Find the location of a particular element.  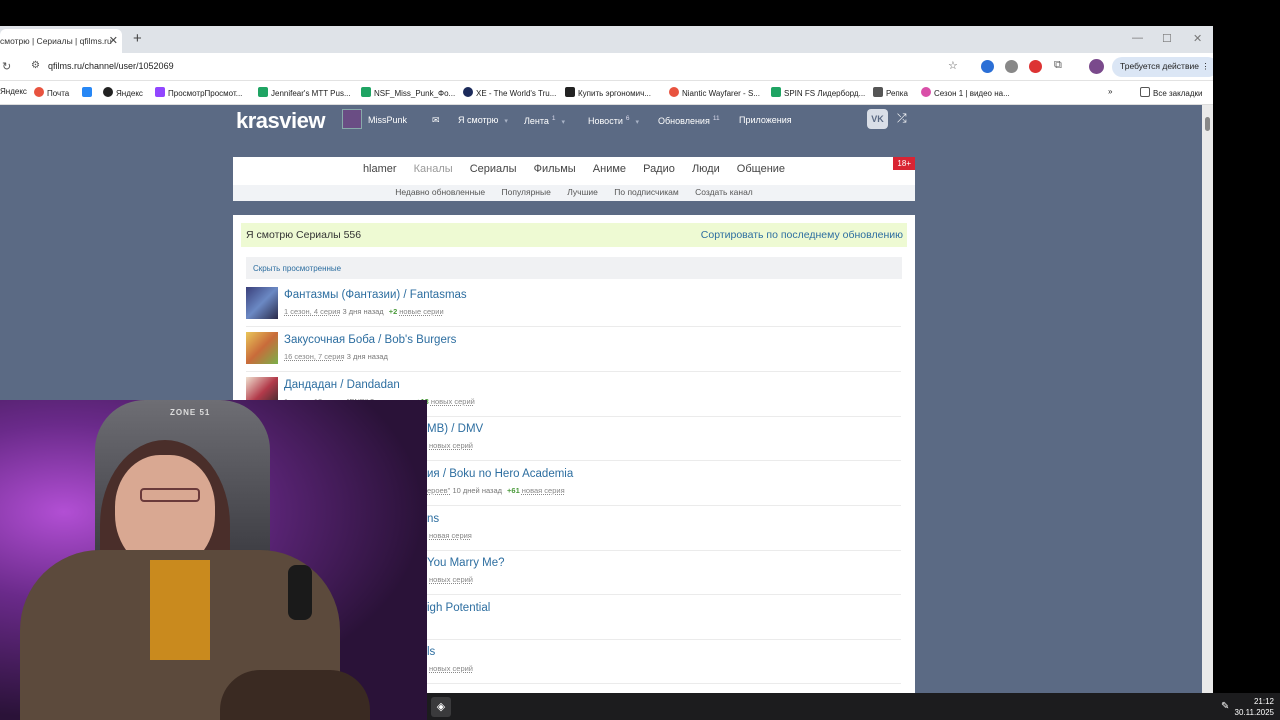

nav-hlamer: hlamer is located at coordinates (380, 169).